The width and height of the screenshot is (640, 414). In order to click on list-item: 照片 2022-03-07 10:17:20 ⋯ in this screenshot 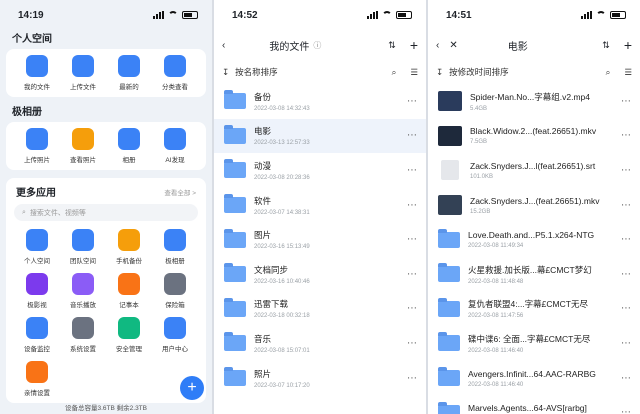, I will do `click(320, 378)`.